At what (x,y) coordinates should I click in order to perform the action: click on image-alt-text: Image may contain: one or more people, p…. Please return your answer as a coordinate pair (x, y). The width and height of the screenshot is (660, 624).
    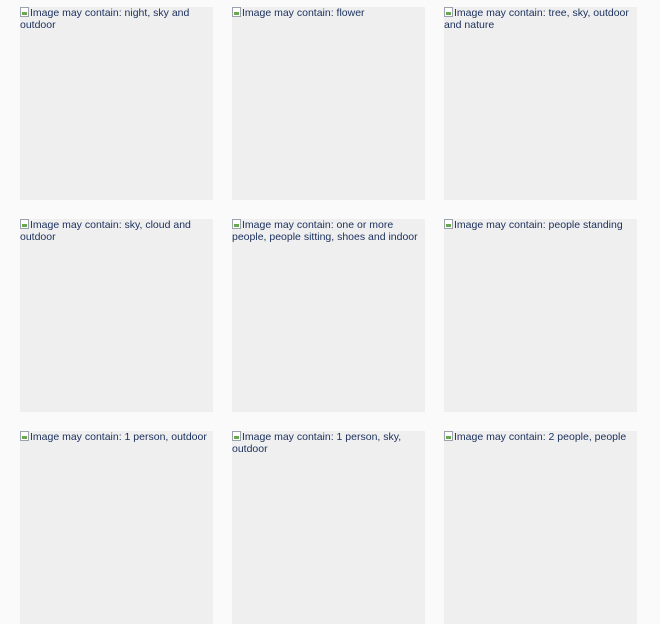
    Looking at the image, I should click on (328, 231).